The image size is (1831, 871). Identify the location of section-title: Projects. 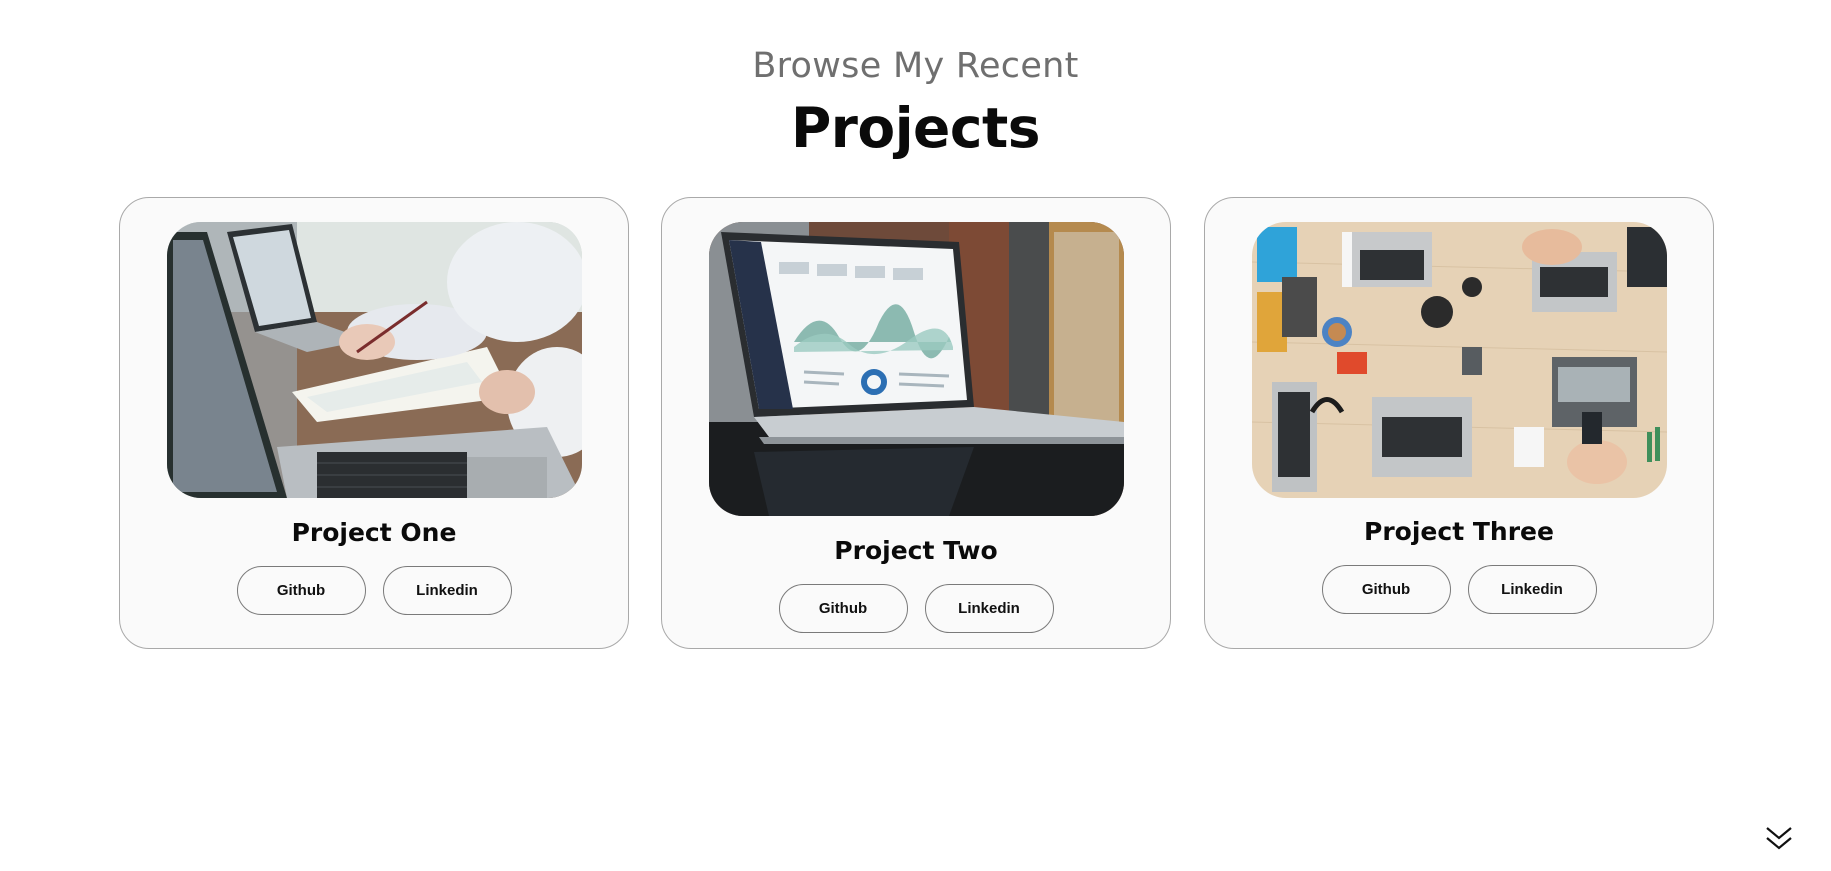
(915, 128).